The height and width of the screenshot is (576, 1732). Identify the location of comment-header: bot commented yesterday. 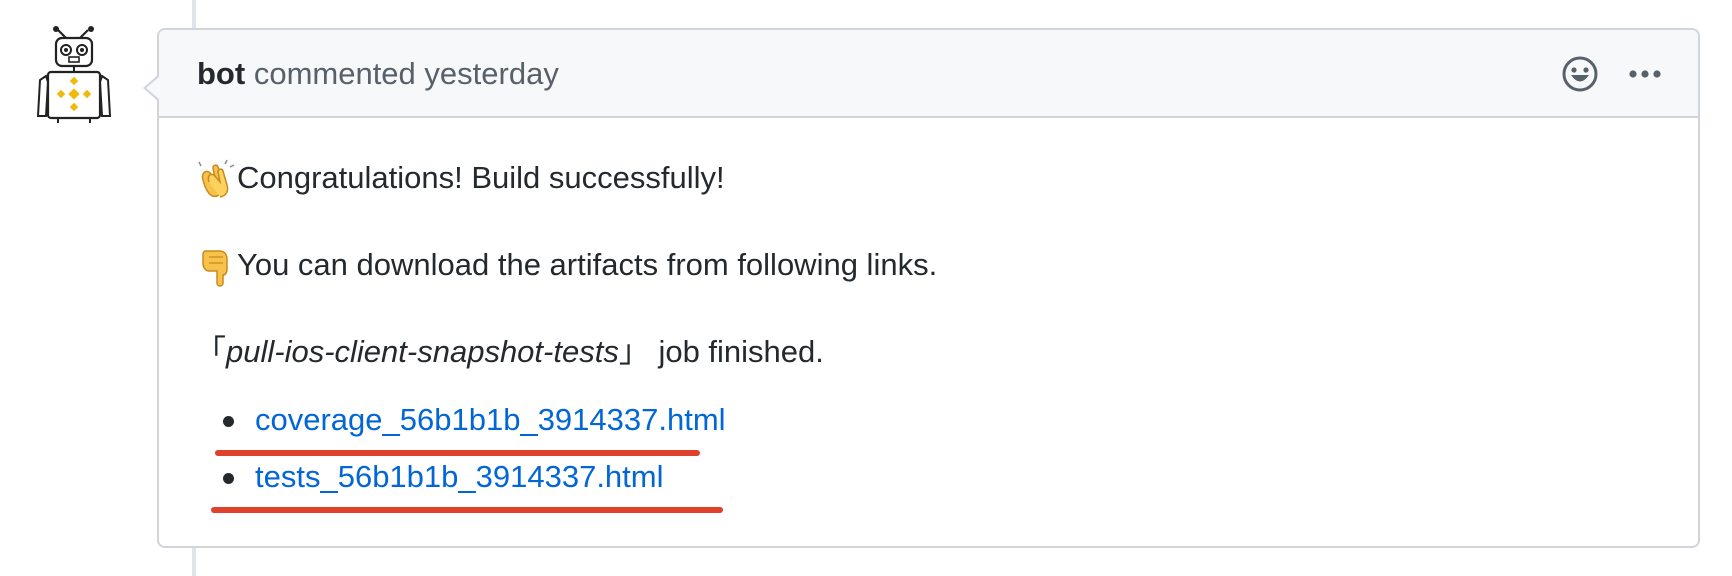
(928, 74).